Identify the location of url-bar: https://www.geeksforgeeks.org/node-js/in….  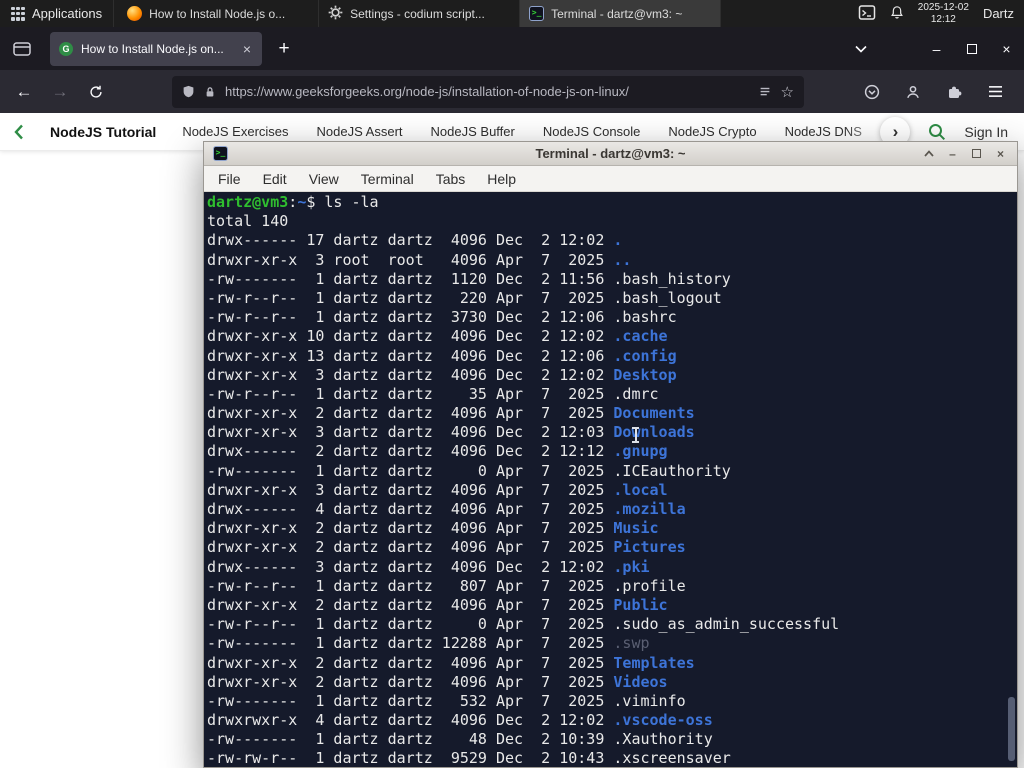
(488, 91).